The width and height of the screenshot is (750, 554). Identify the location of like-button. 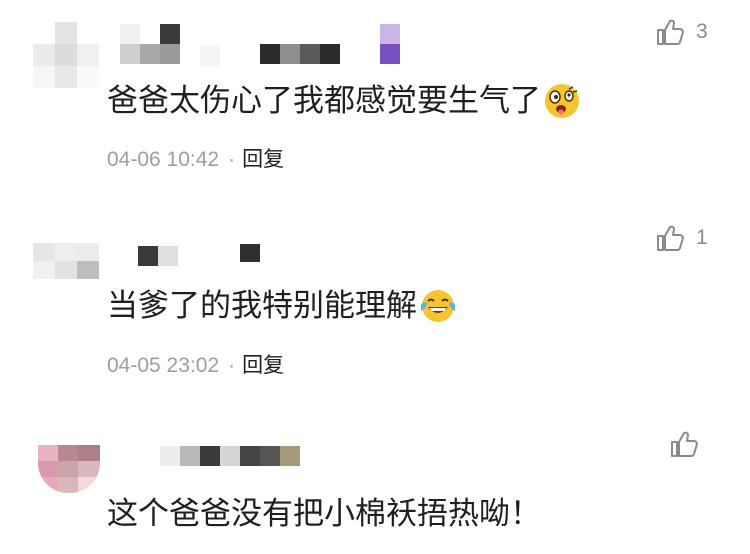
(689, 444).